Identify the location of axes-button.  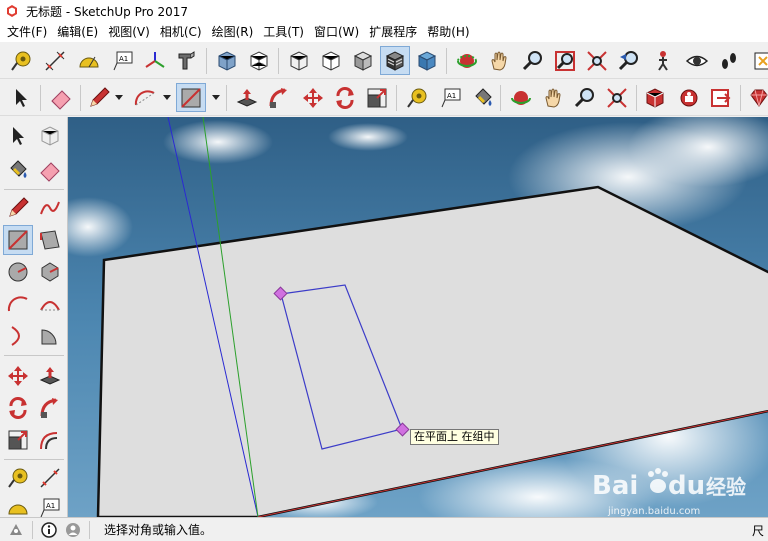
(155, 60).